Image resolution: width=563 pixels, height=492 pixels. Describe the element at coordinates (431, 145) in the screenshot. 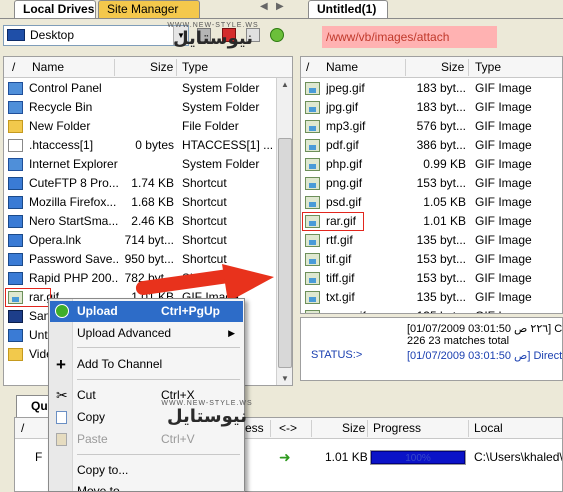

I see `file-row: pdf.gif 386 byt... GIF Image` at that location.